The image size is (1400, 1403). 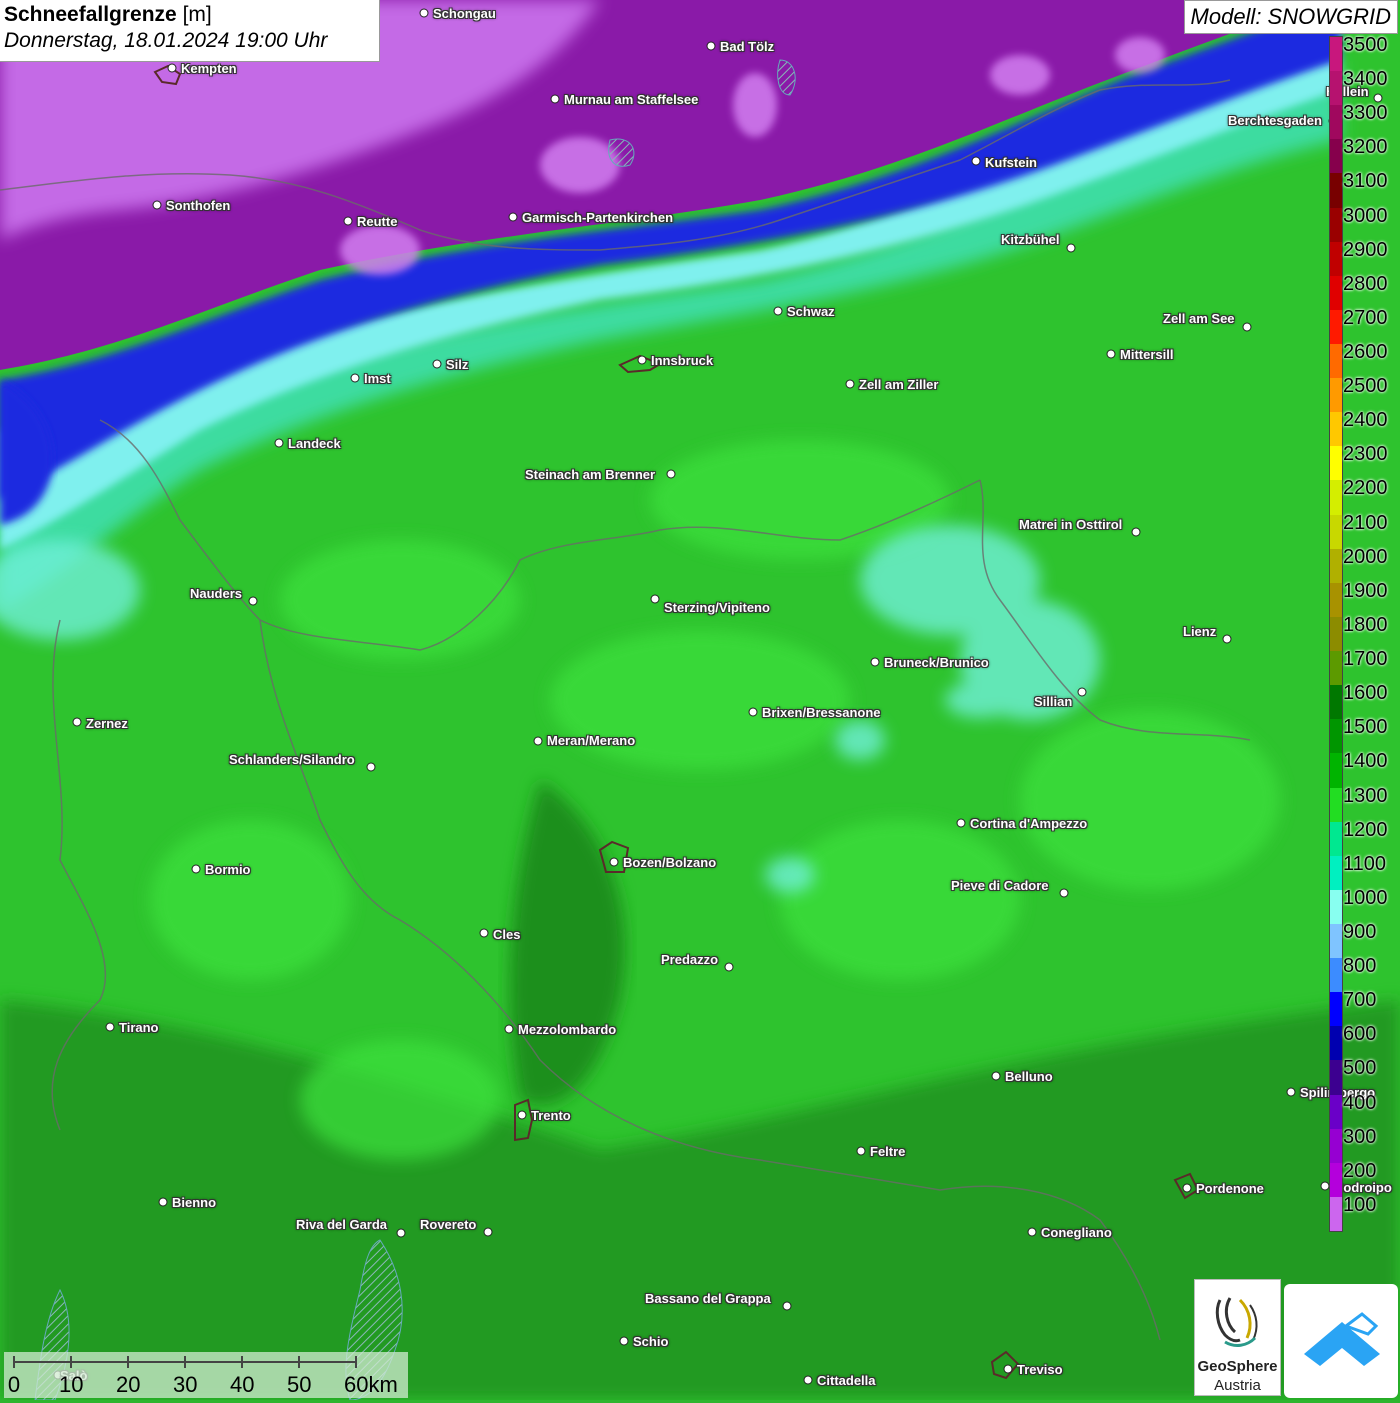 I want to click on scale-tick-label: 60km, so click(x=371, y=1384).